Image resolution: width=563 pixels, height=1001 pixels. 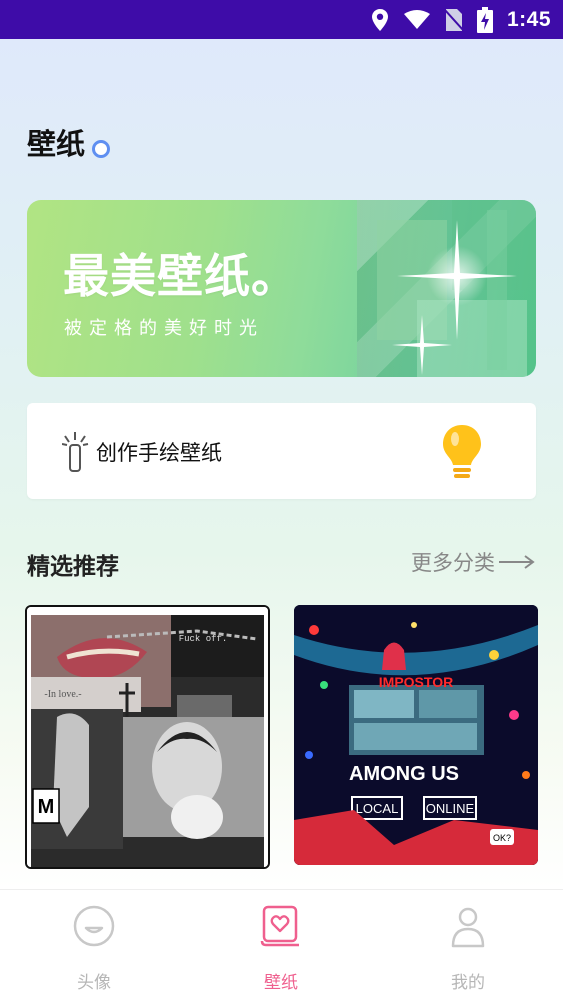 What do you see at coordinates (484, 19) in the screenshot?
I see `battery-charging-icon` at bounding box center [484, 19].